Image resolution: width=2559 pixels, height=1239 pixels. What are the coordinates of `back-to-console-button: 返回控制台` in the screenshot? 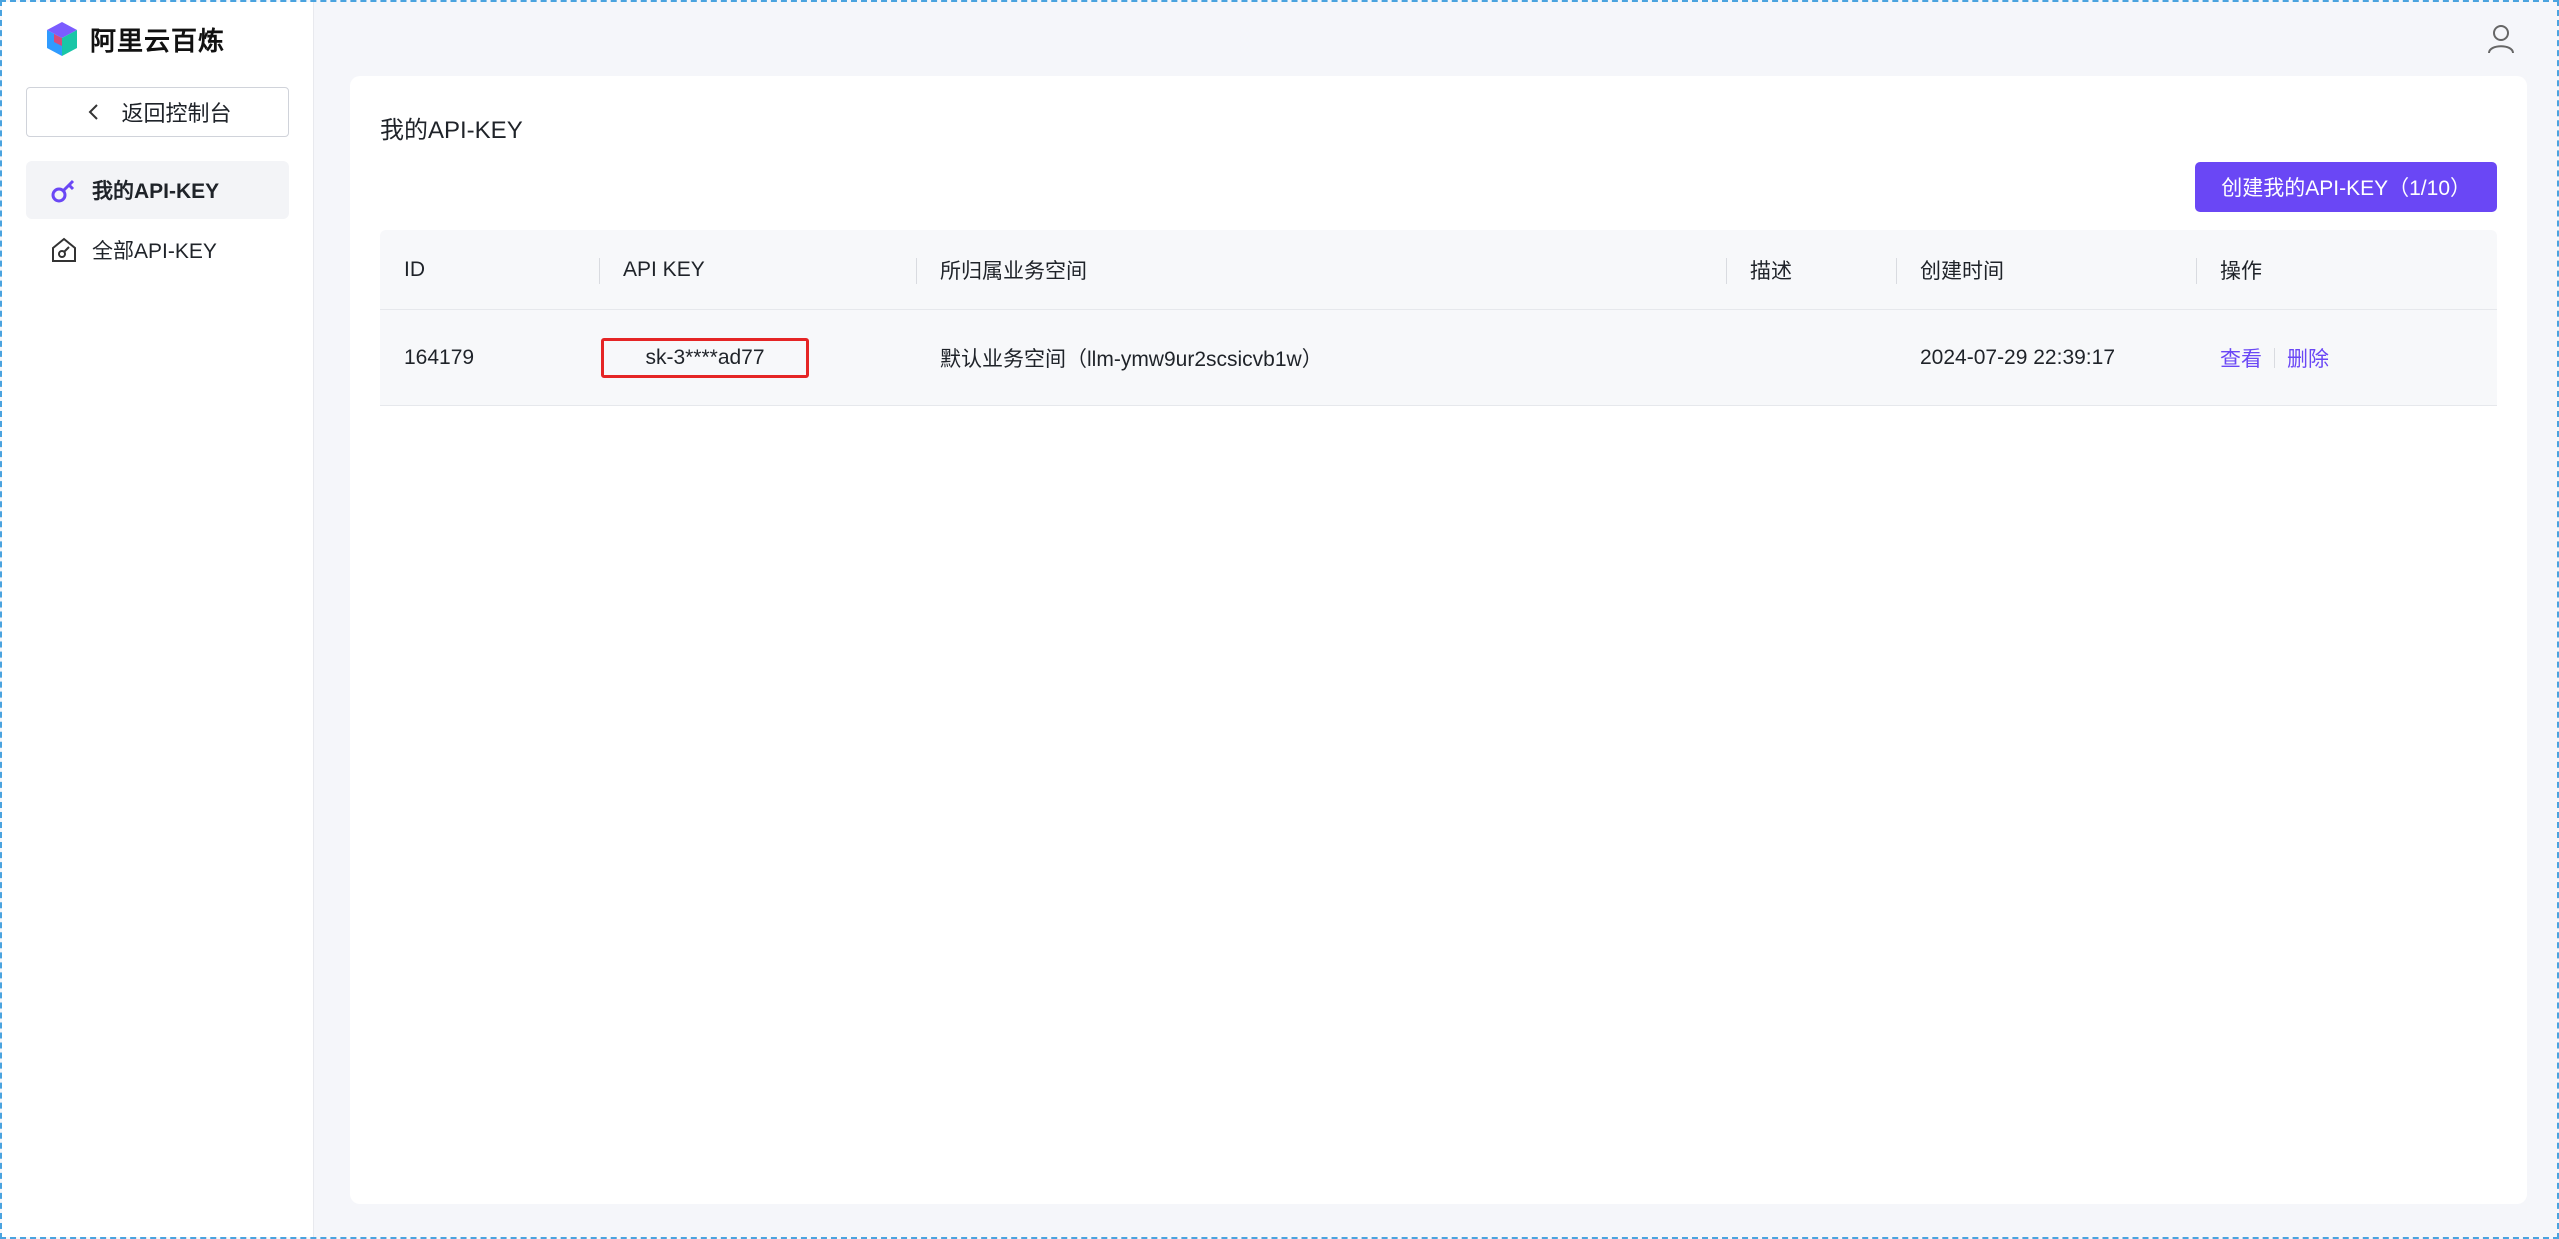 It's located at (157, 112).